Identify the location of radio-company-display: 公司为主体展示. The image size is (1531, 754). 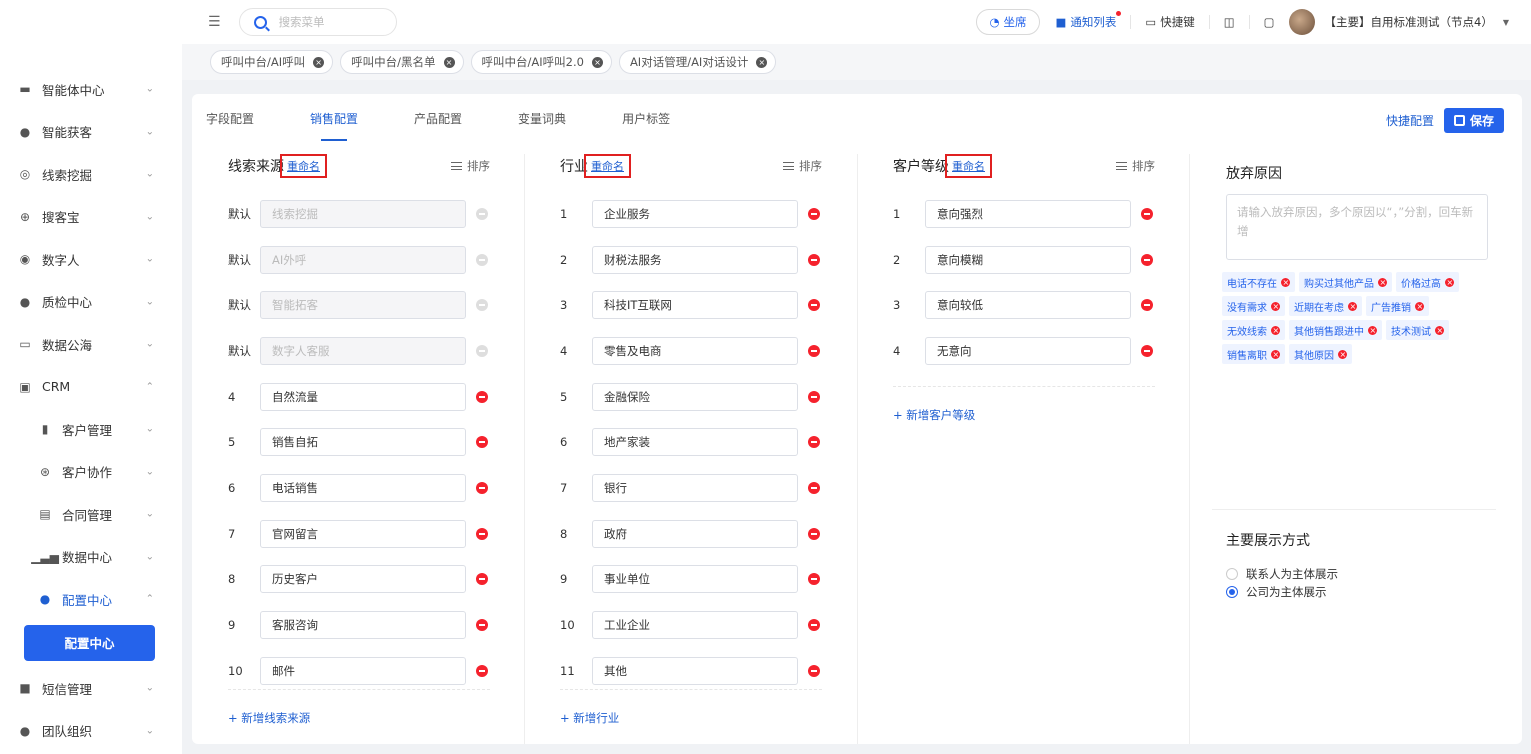
(1276, 592).